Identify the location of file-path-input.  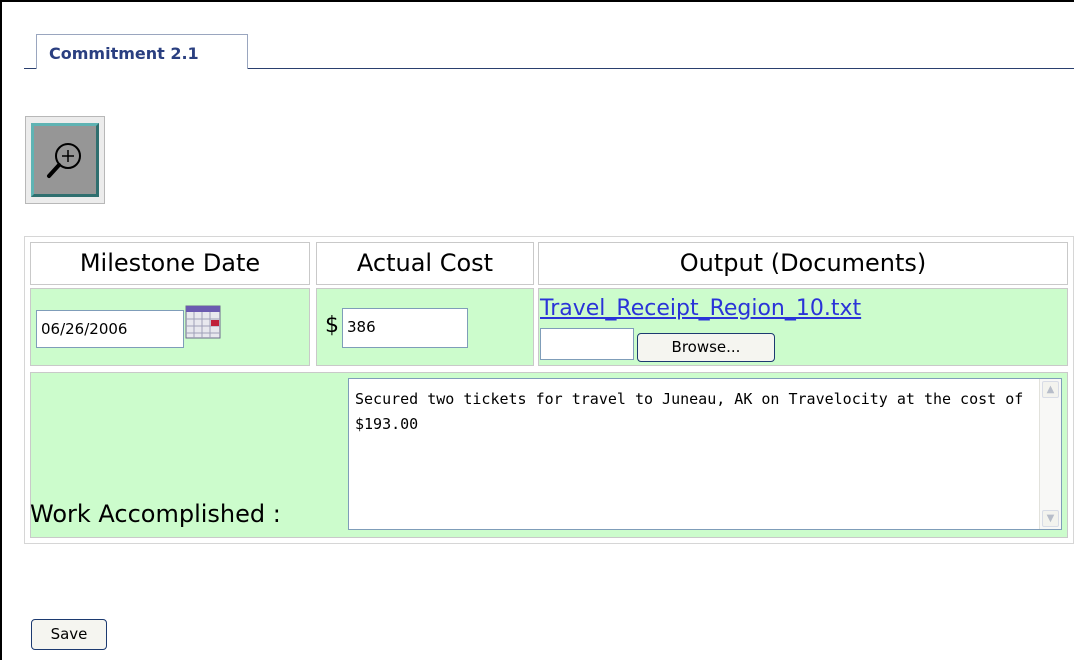
(587, 344).